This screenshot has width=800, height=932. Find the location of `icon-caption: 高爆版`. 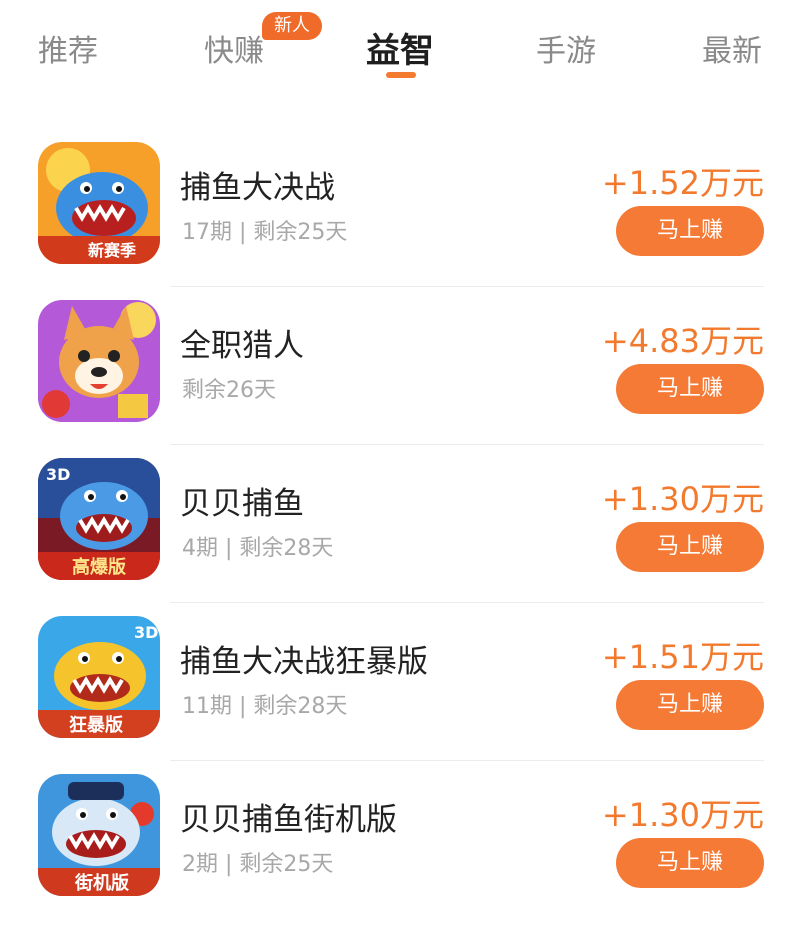

icon-caption: 高爆版 is located at coordinates (99, 567).